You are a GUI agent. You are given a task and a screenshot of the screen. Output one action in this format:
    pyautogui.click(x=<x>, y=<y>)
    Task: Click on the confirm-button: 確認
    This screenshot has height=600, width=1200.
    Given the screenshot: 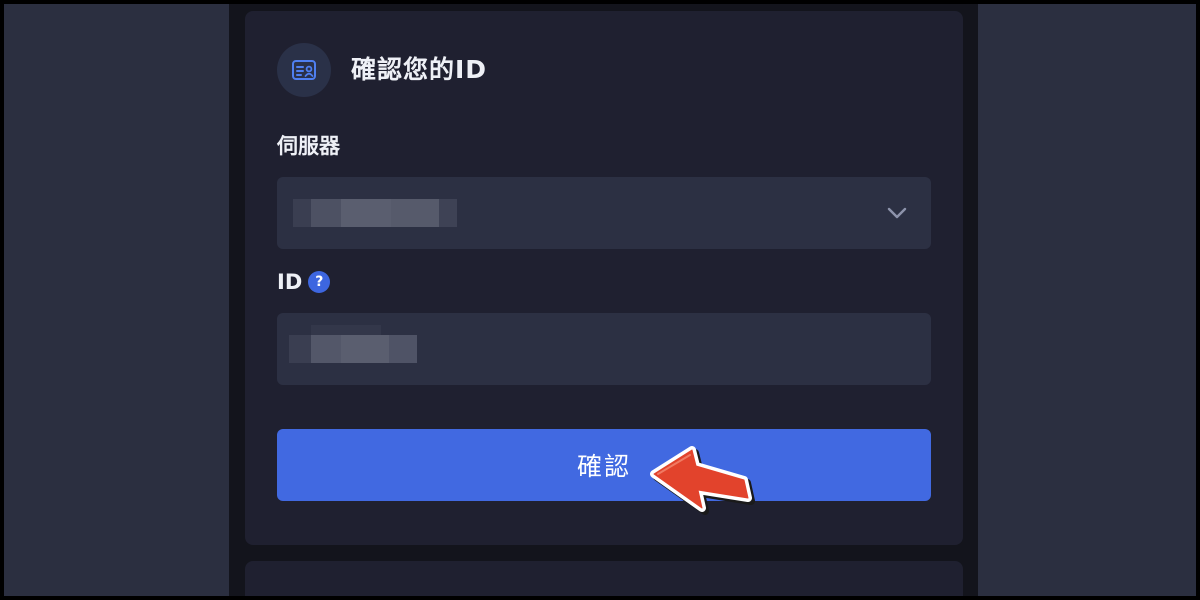 What is the action you would take?
    pyautogui.click(x=604, y=465)
    